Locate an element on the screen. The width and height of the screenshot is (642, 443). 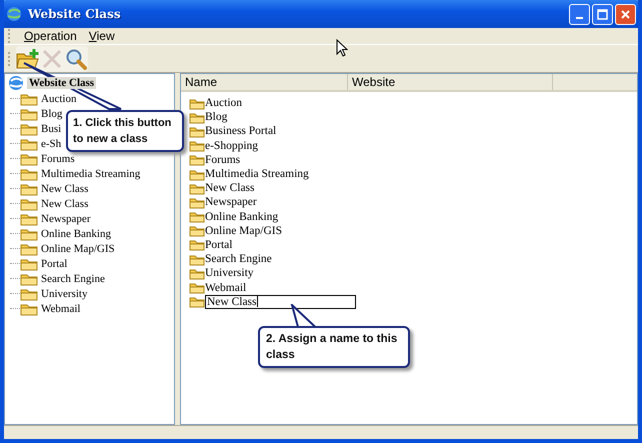
tree-item: e-Sh is located at coordinates (51, 144).